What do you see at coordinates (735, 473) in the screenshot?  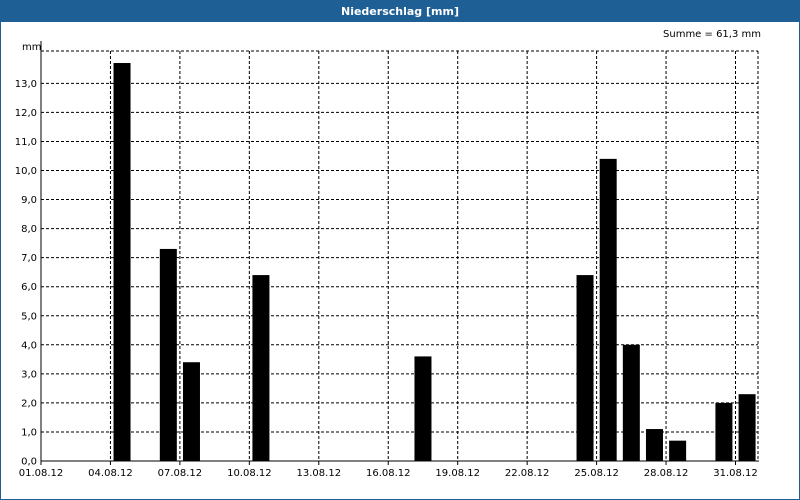 I see `x-tick-label: 31.08.12` at bounding box center [735, 473].